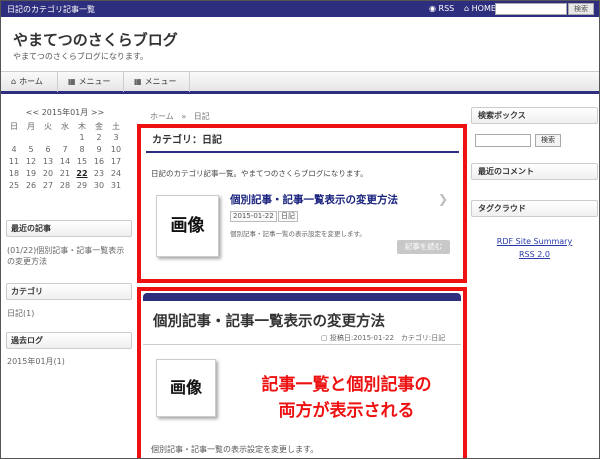 The width and height of the screenshot is (600, 459). What do you see at coordinates (116, 161) in the screenshot?
I see `calendar-day: 17` at bounding box center [116, 161].